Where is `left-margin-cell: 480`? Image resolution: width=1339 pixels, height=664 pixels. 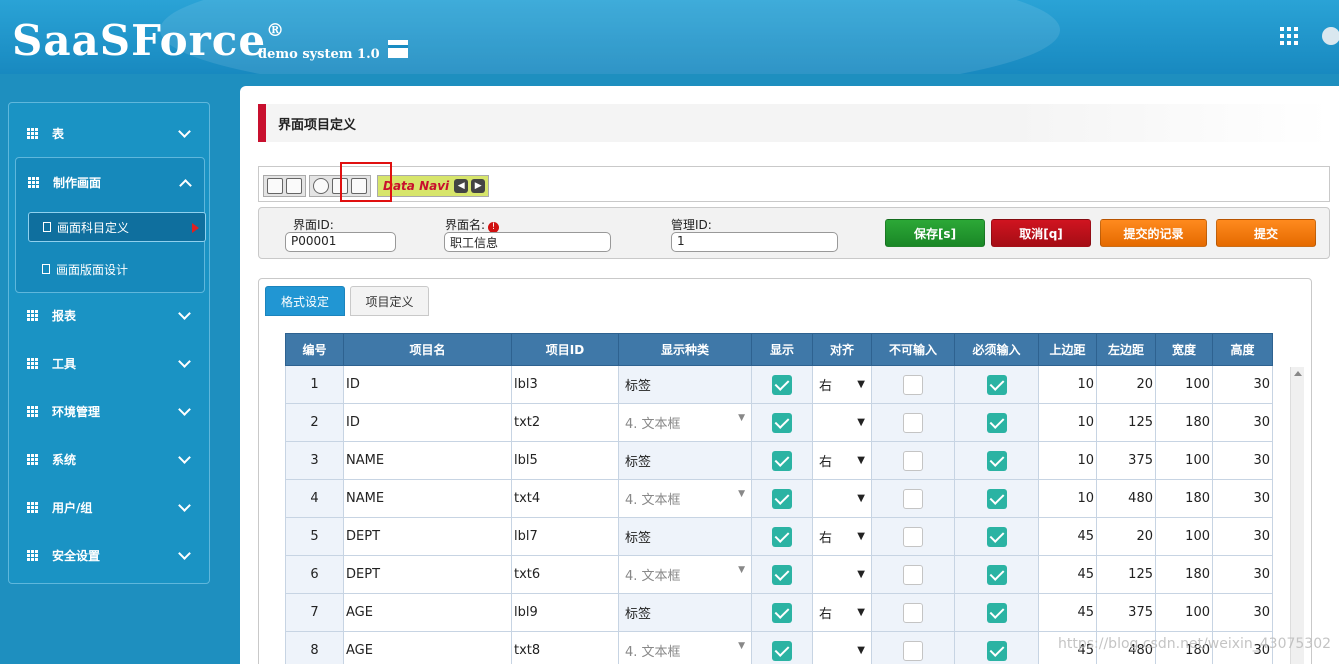
left-margin-cell: 480 is located at coordinates (1126, 498).